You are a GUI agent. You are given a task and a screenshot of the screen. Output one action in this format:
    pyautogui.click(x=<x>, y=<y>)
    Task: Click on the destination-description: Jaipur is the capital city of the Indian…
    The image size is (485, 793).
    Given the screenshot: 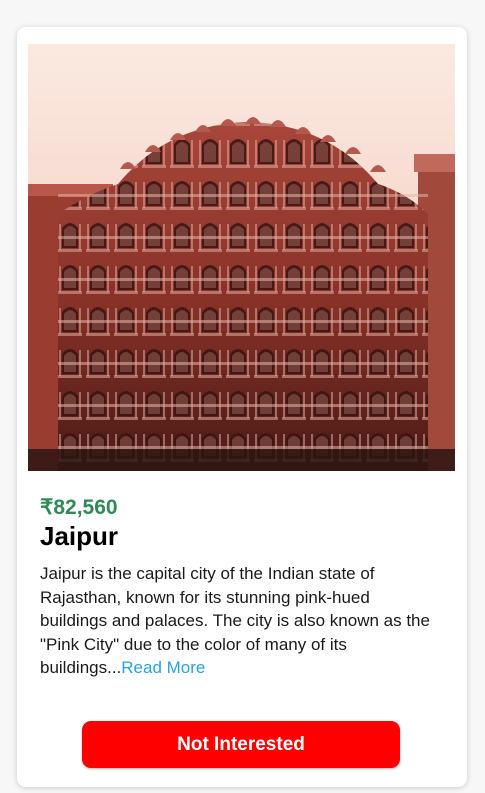 What is the action you would take?
    pyautogui.click(x=240, y=621)
    